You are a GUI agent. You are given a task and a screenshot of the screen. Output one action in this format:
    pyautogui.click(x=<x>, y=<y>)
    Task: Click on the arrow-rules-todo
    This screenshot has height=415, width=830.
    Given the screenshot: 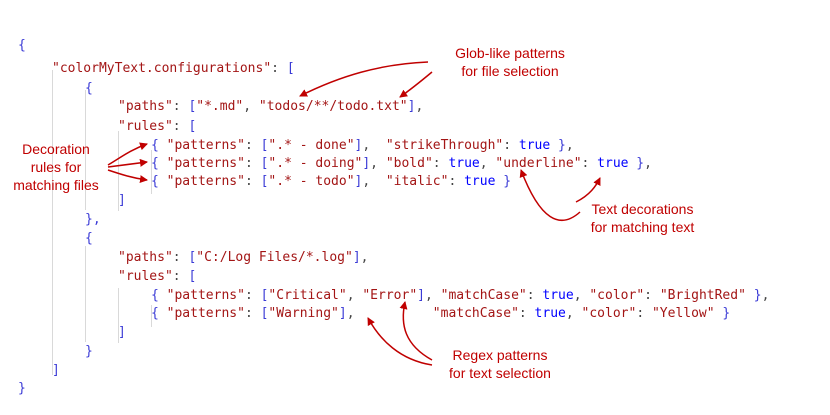 What is the action you would take?
    pyautogui.click(x=127, y=176)
    